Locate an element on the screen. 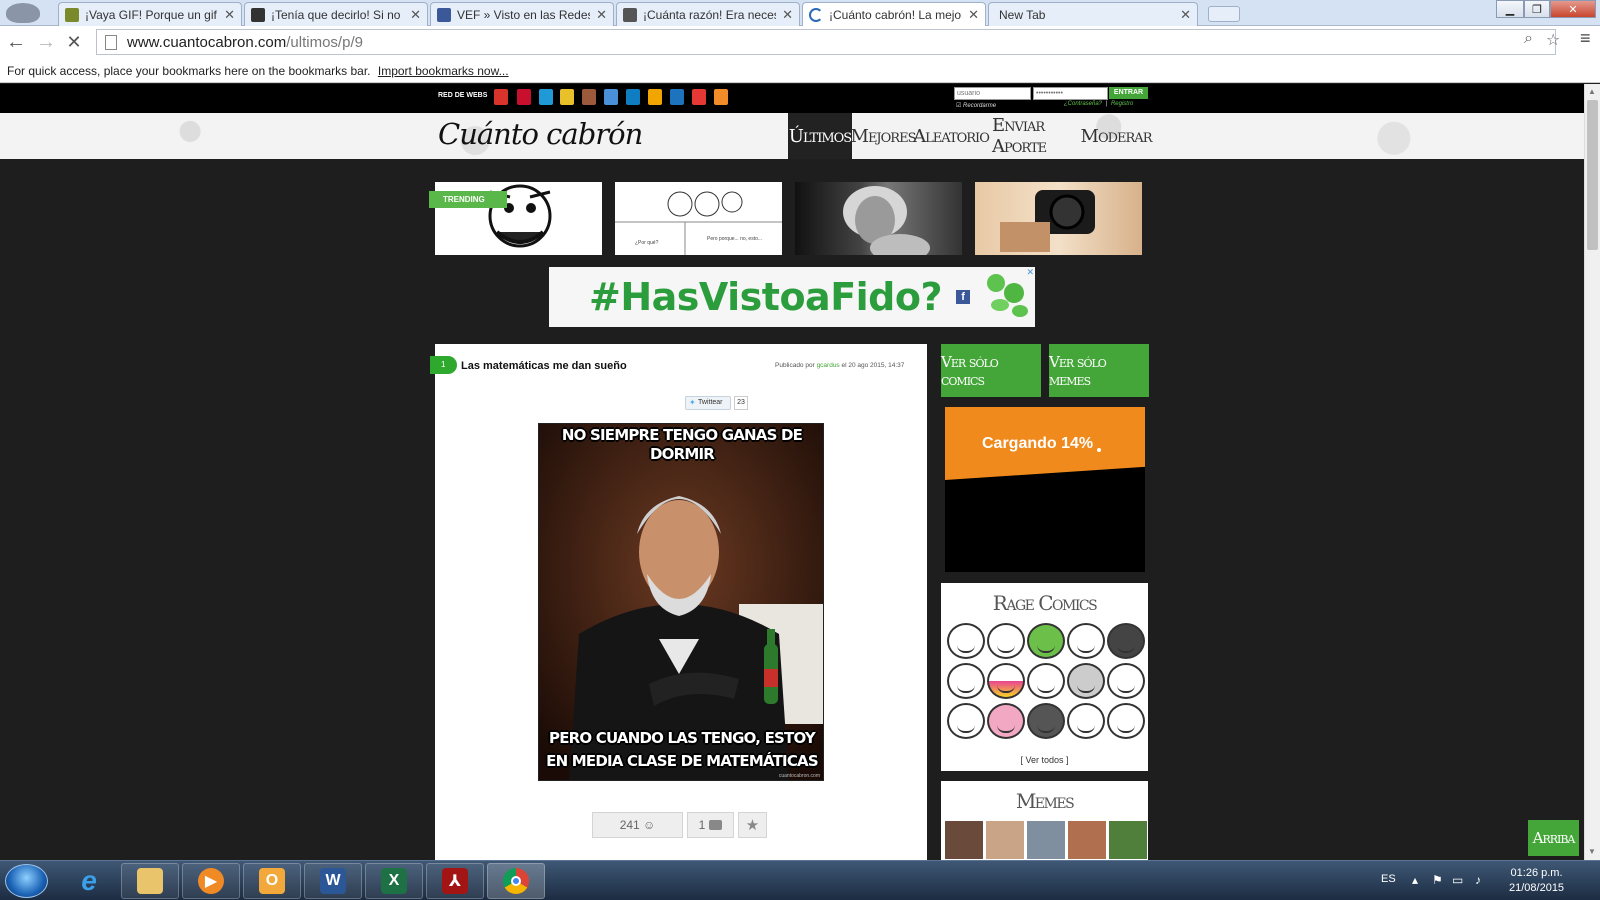 The image size is (1600, 900). show-hidden-icons-icon: ▴ is located at coordinates (1415, 880).